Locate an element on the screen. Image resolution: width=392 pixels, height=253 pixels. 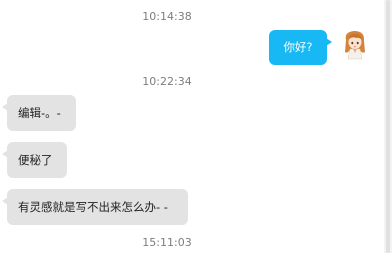
timestamp: 15:11:03 is located at coordinates (167, 242).